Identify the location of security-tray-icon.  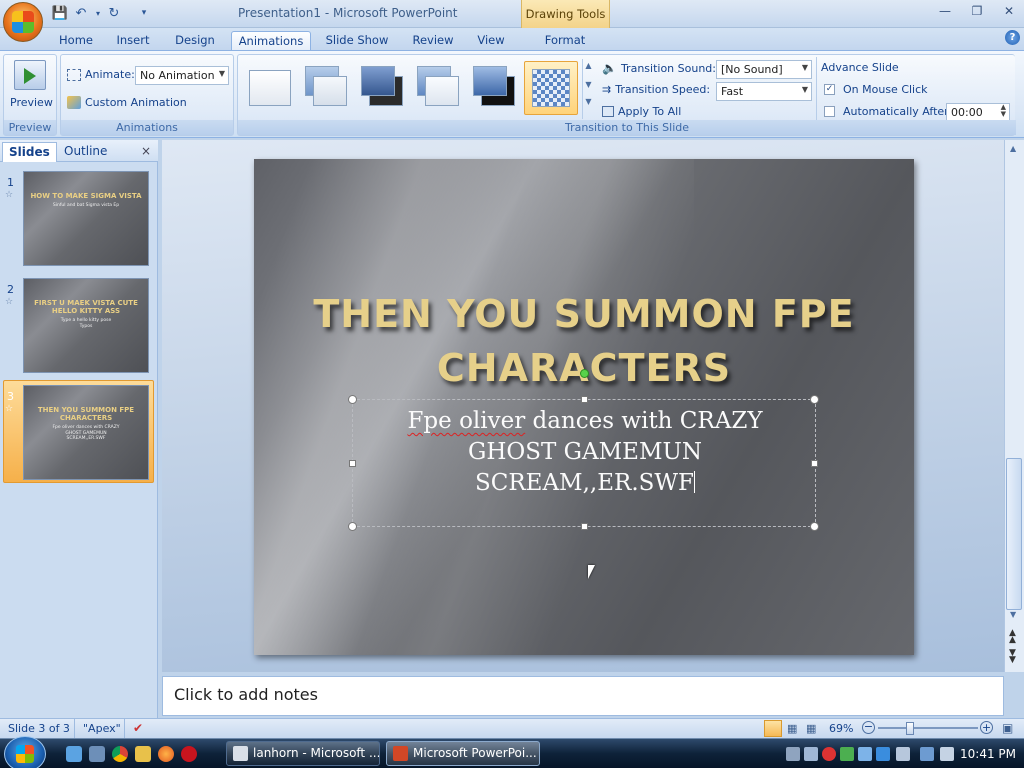
(829, 754).